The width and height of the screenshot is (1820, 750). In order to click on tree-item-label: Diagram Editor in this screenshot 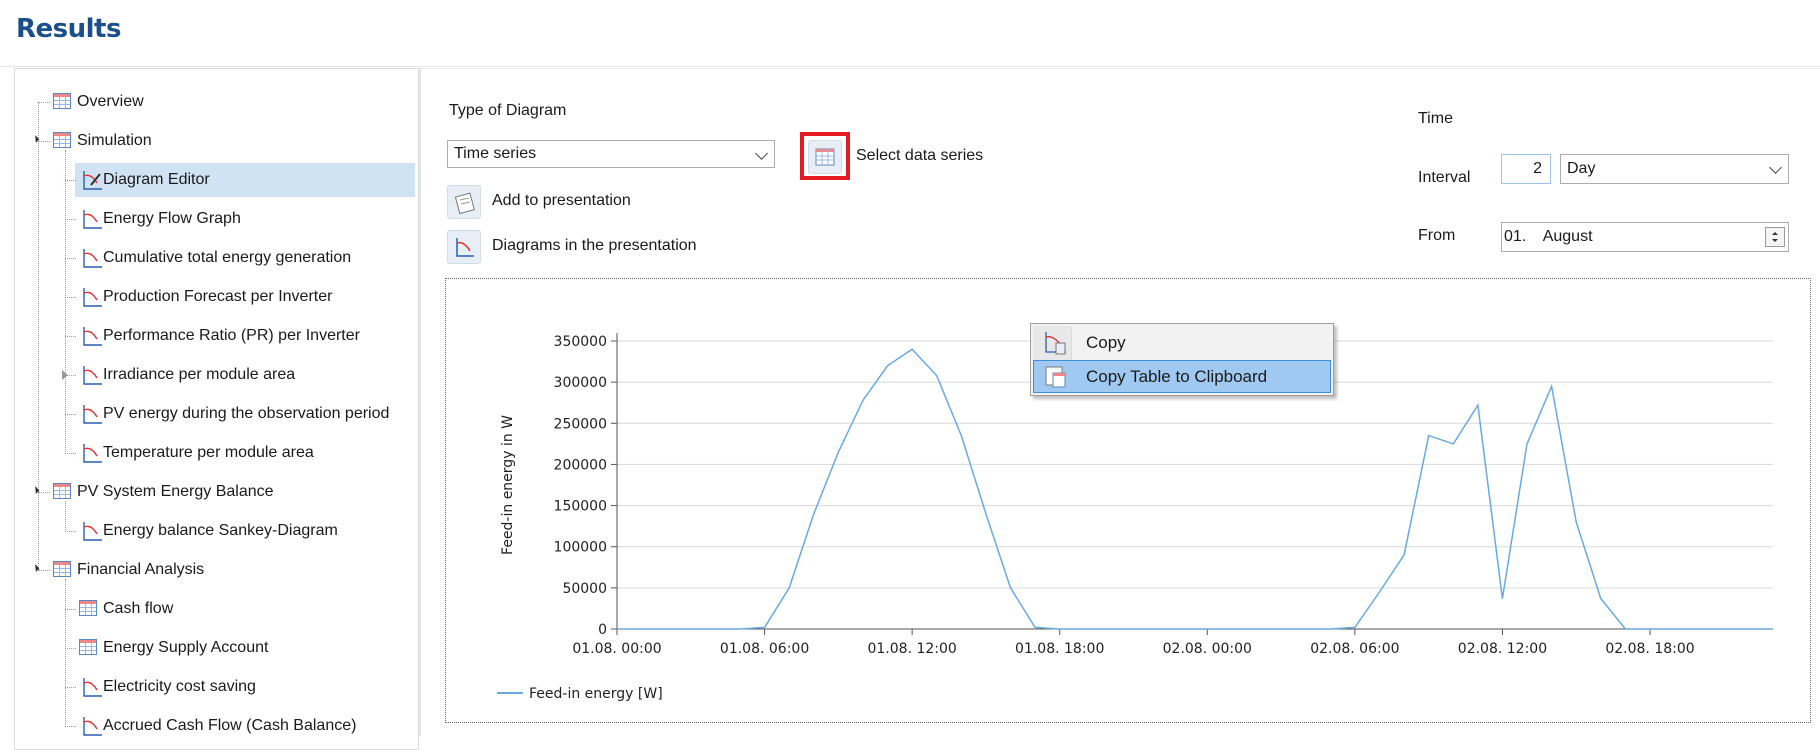, I will do `click(156, 180)`.